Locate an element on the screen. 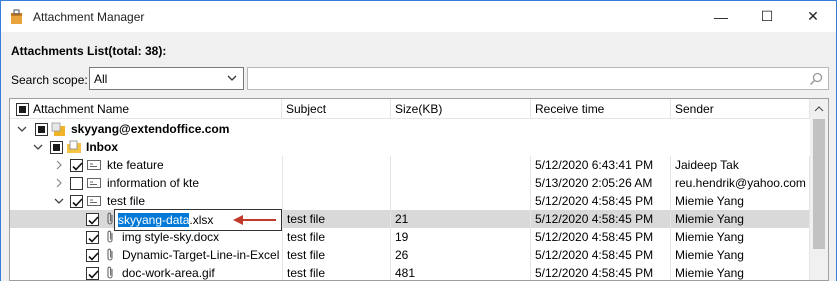  attachment-name: img style-sky.docx is located at coordinates (171, 237).